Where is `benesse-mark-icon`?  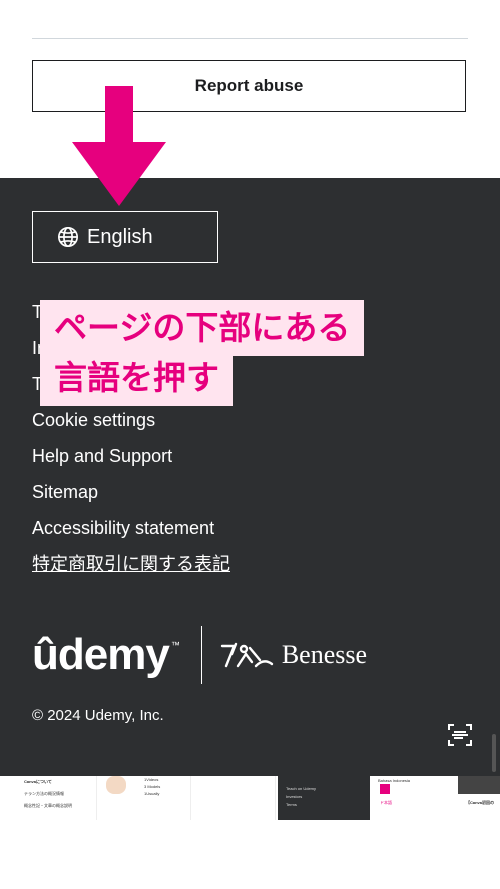 benesse-mark-icon is located at coordinates (247, 655).